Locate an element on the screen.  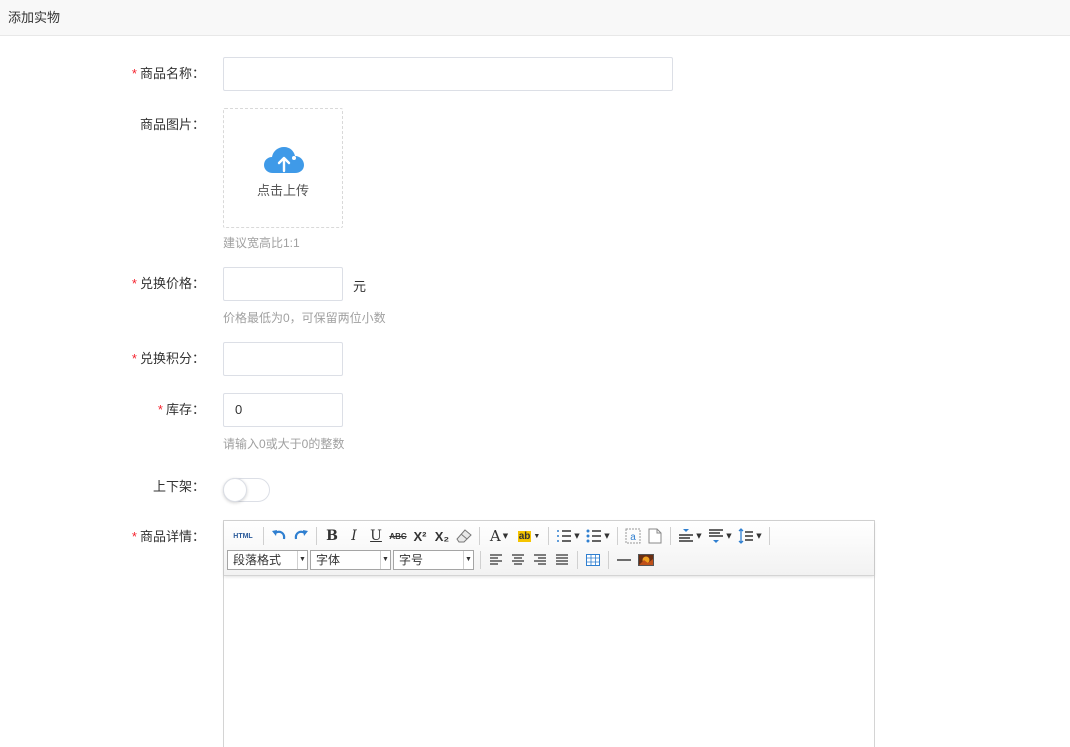
paragraph-spacing-bottom-button: ▼ is located at coordinates (720, 536).